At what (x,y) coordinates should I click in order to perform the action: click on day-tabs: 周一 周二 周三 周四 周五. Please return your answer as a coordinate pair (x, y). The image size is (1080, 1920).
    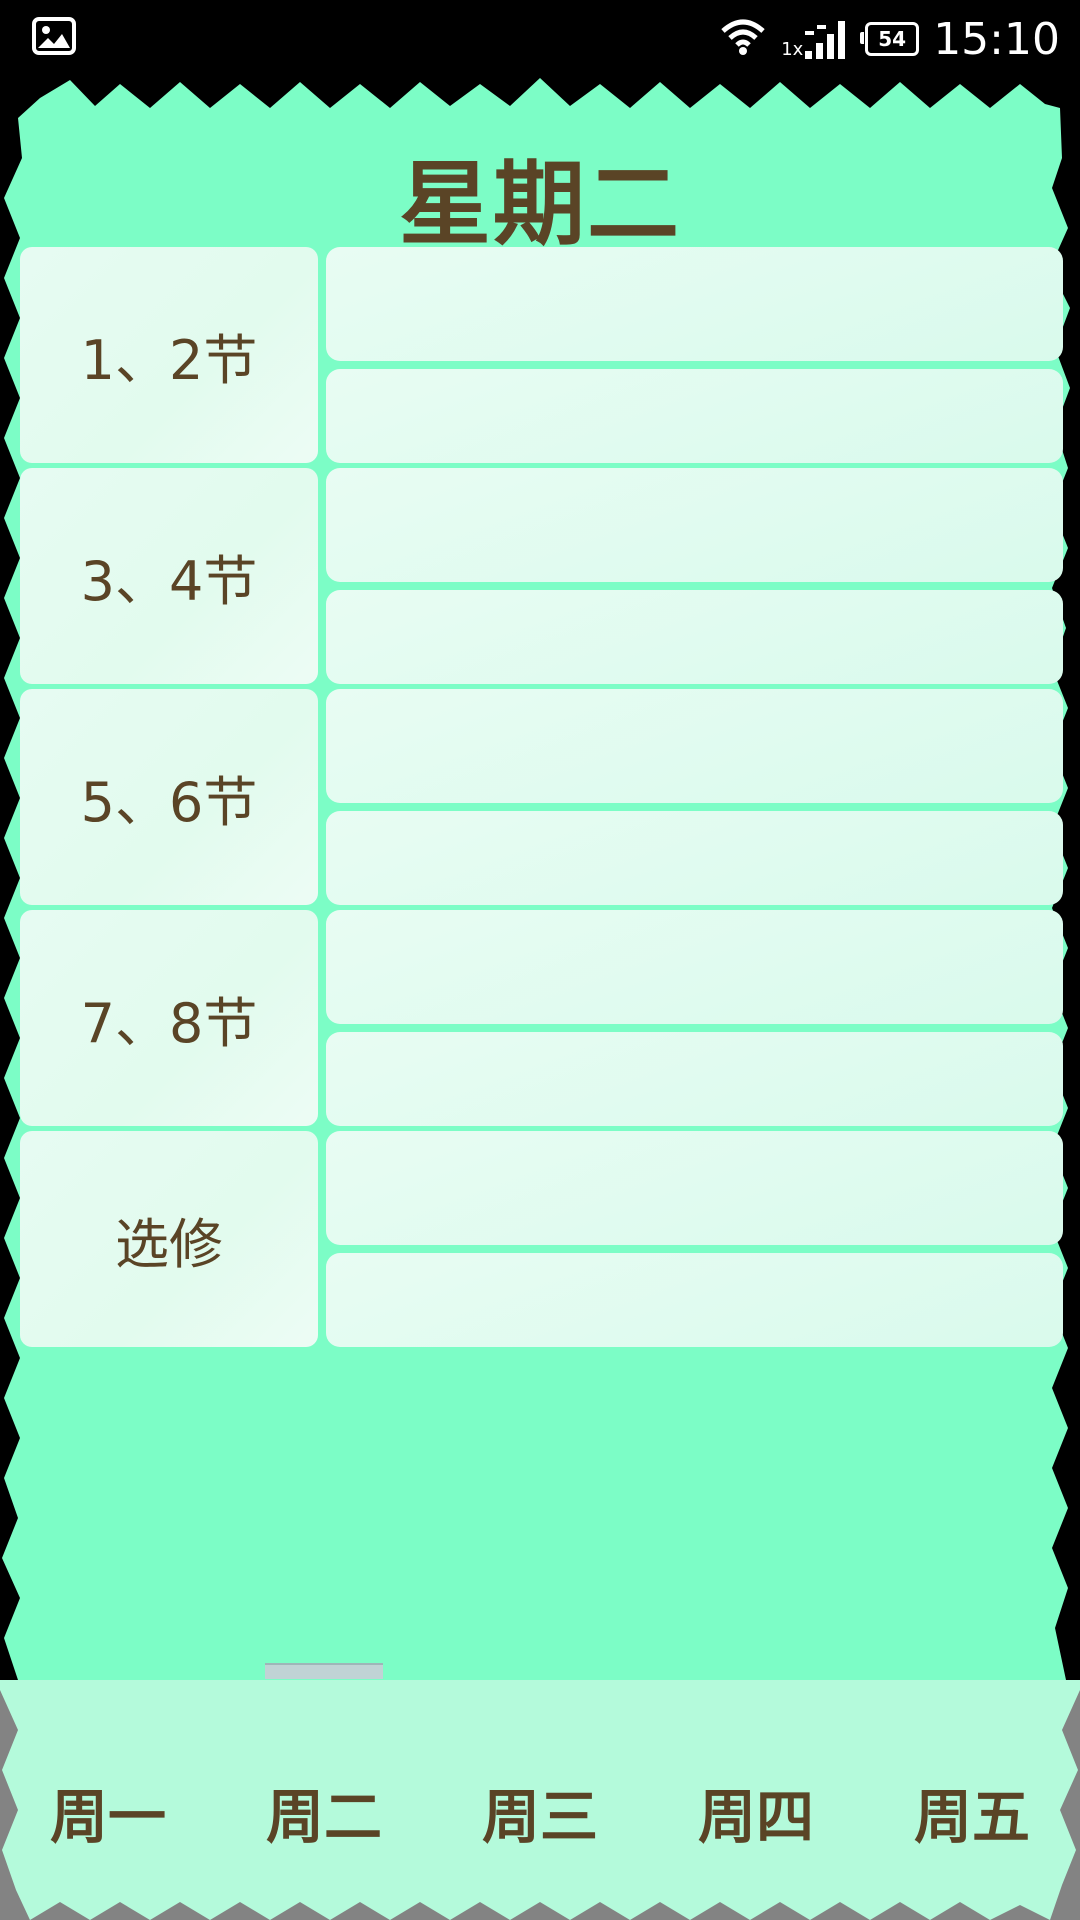
    Looking at the image, I should click on (540, 1800).